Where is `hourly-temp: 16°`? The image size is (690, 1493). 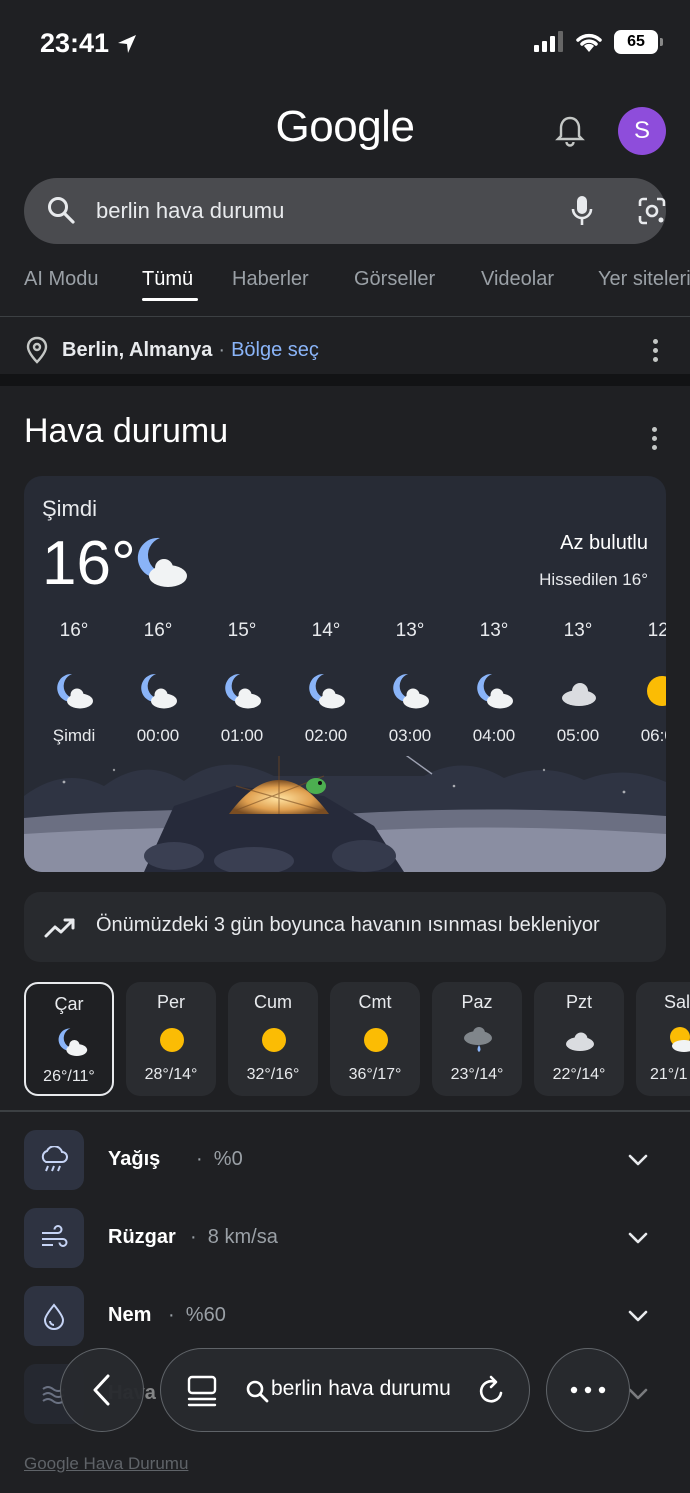 hourly-temp: 16° is located at coordinates (158, 630).